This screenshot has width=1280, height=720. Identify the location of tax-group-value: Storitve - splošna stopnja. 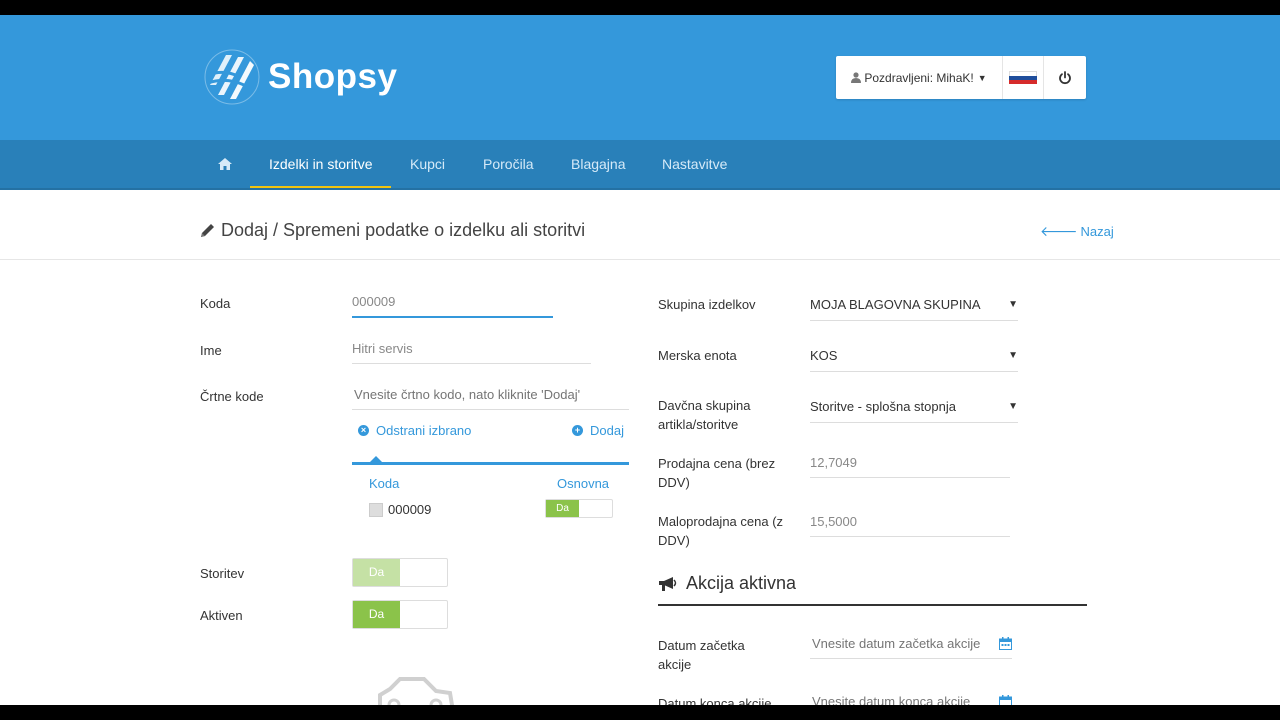
(883, 406).